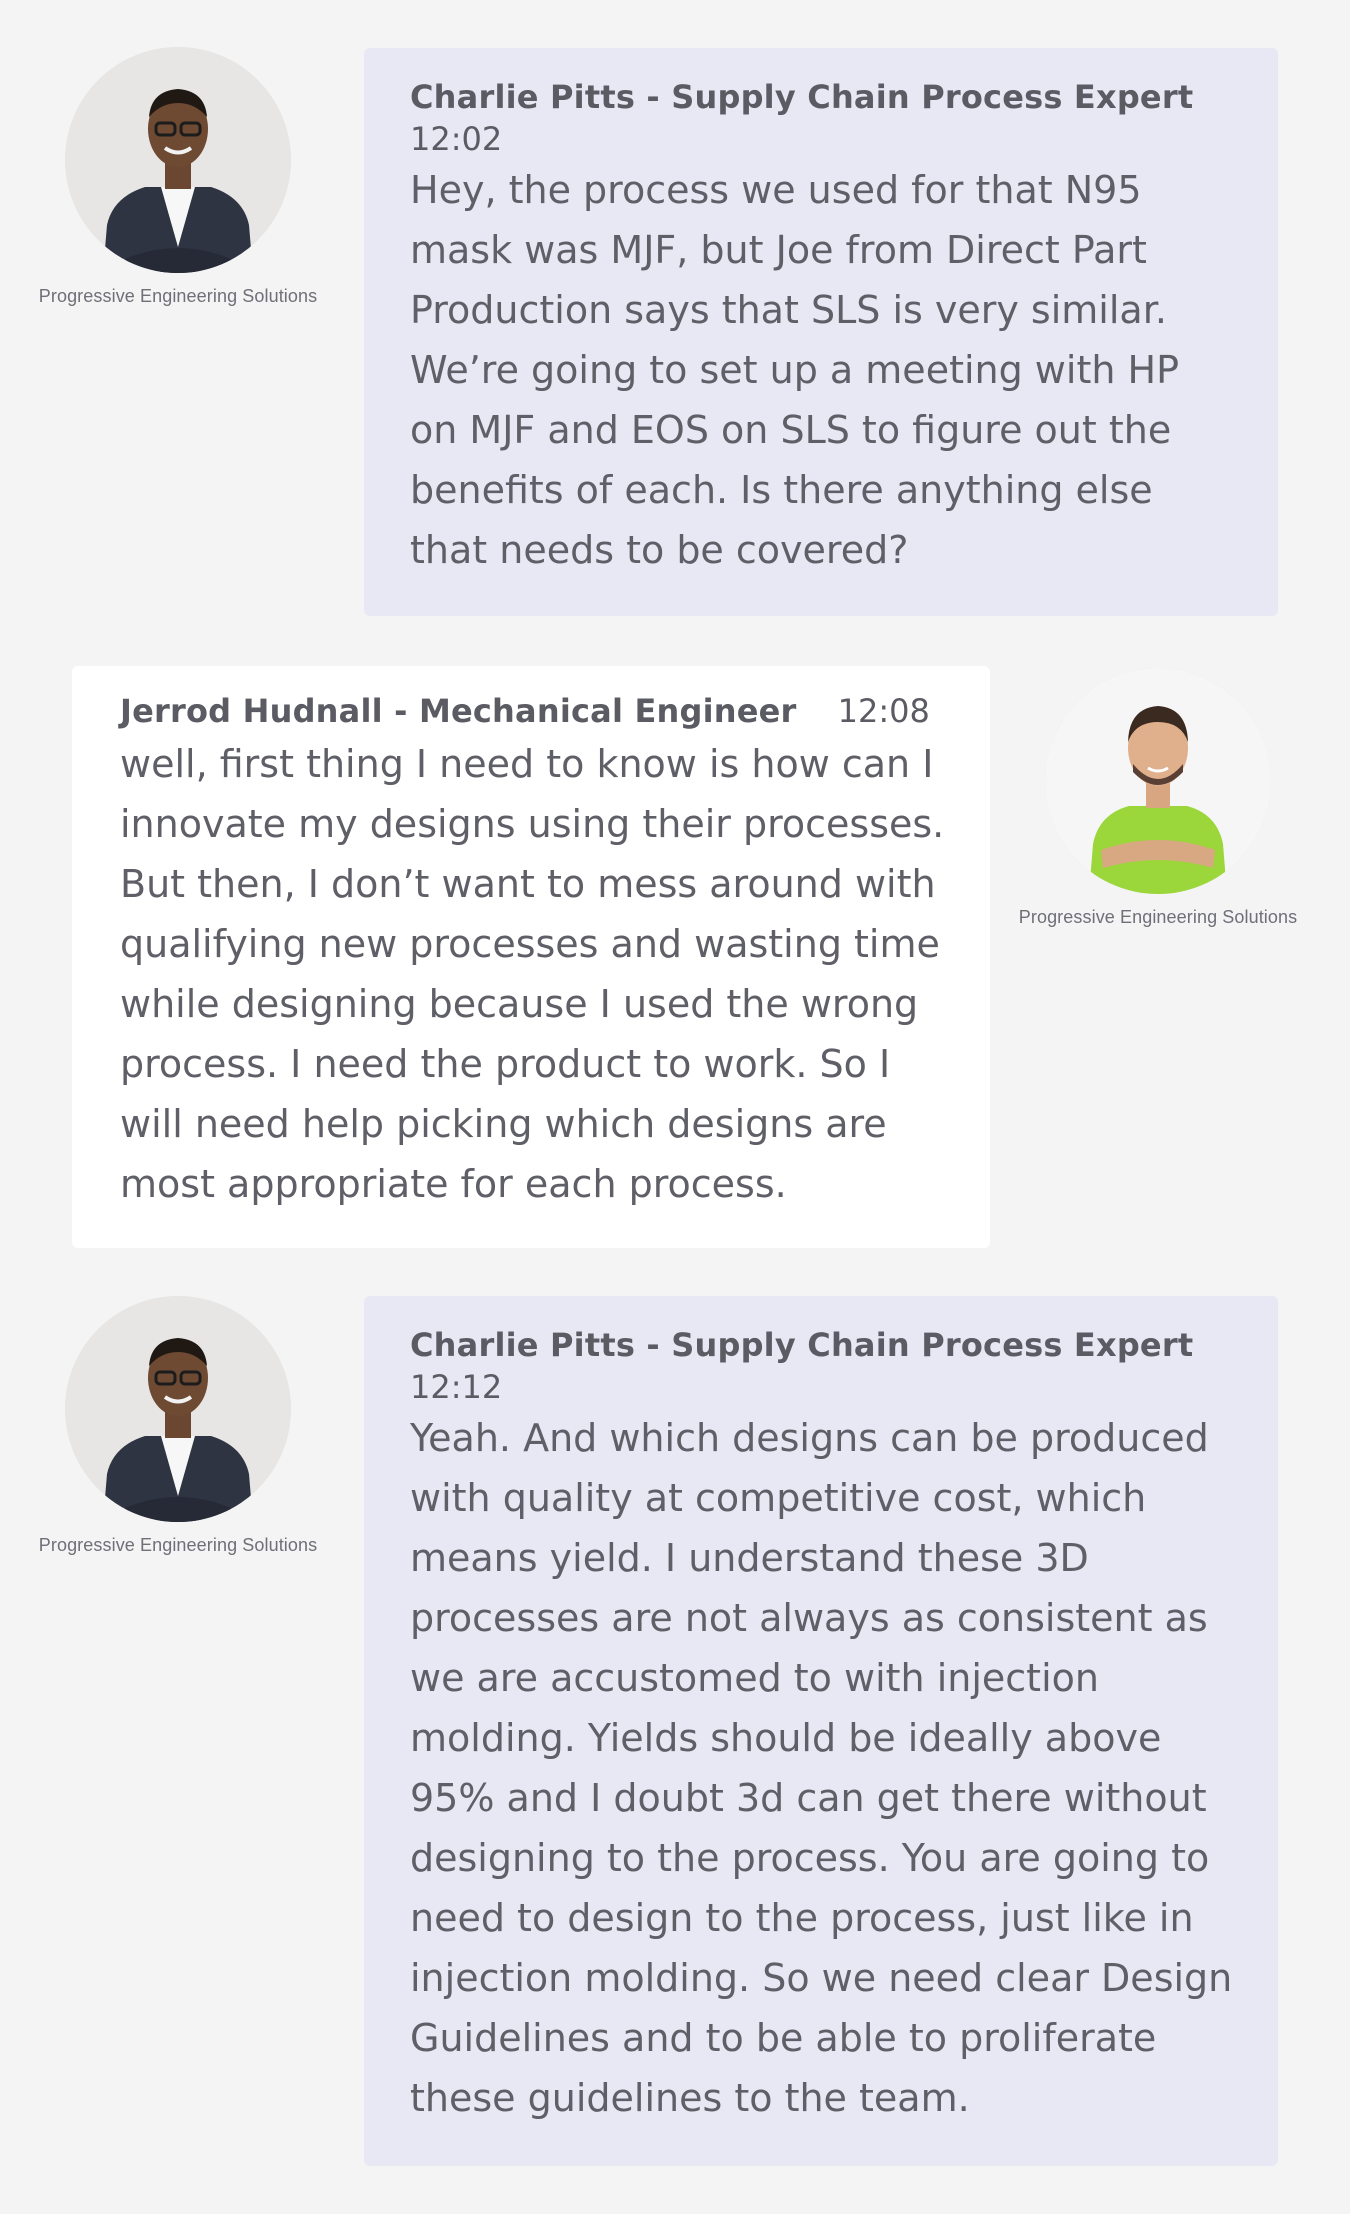 The width and height of the screenshot is (1350, 2214). Describe the element at coordinates (883, 711) in the screenshot. I see `message-timestamp: 12:08` at that location.